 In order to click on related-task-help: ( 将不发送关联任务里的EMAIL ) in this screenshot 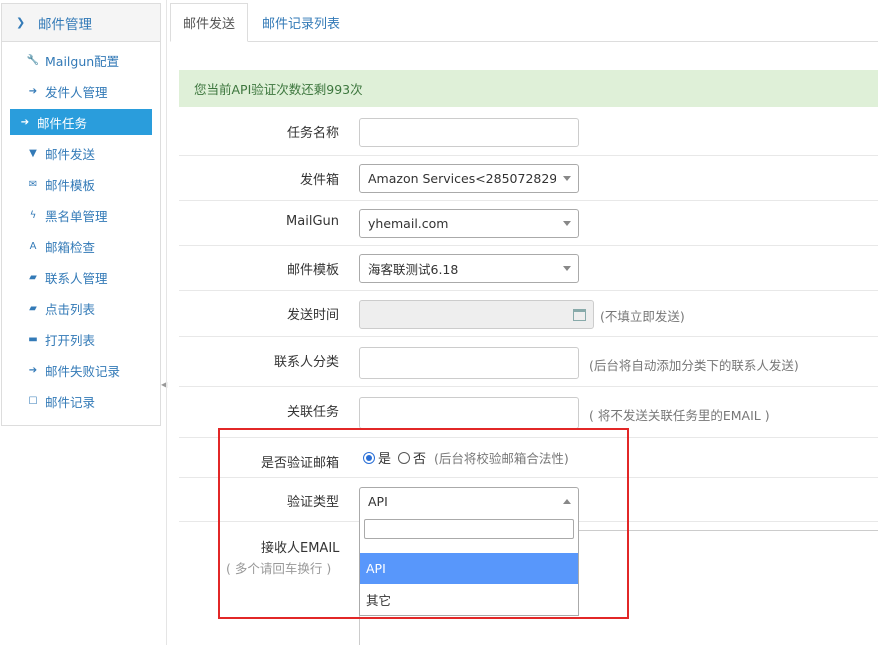, I will do `click(679, 415)`.